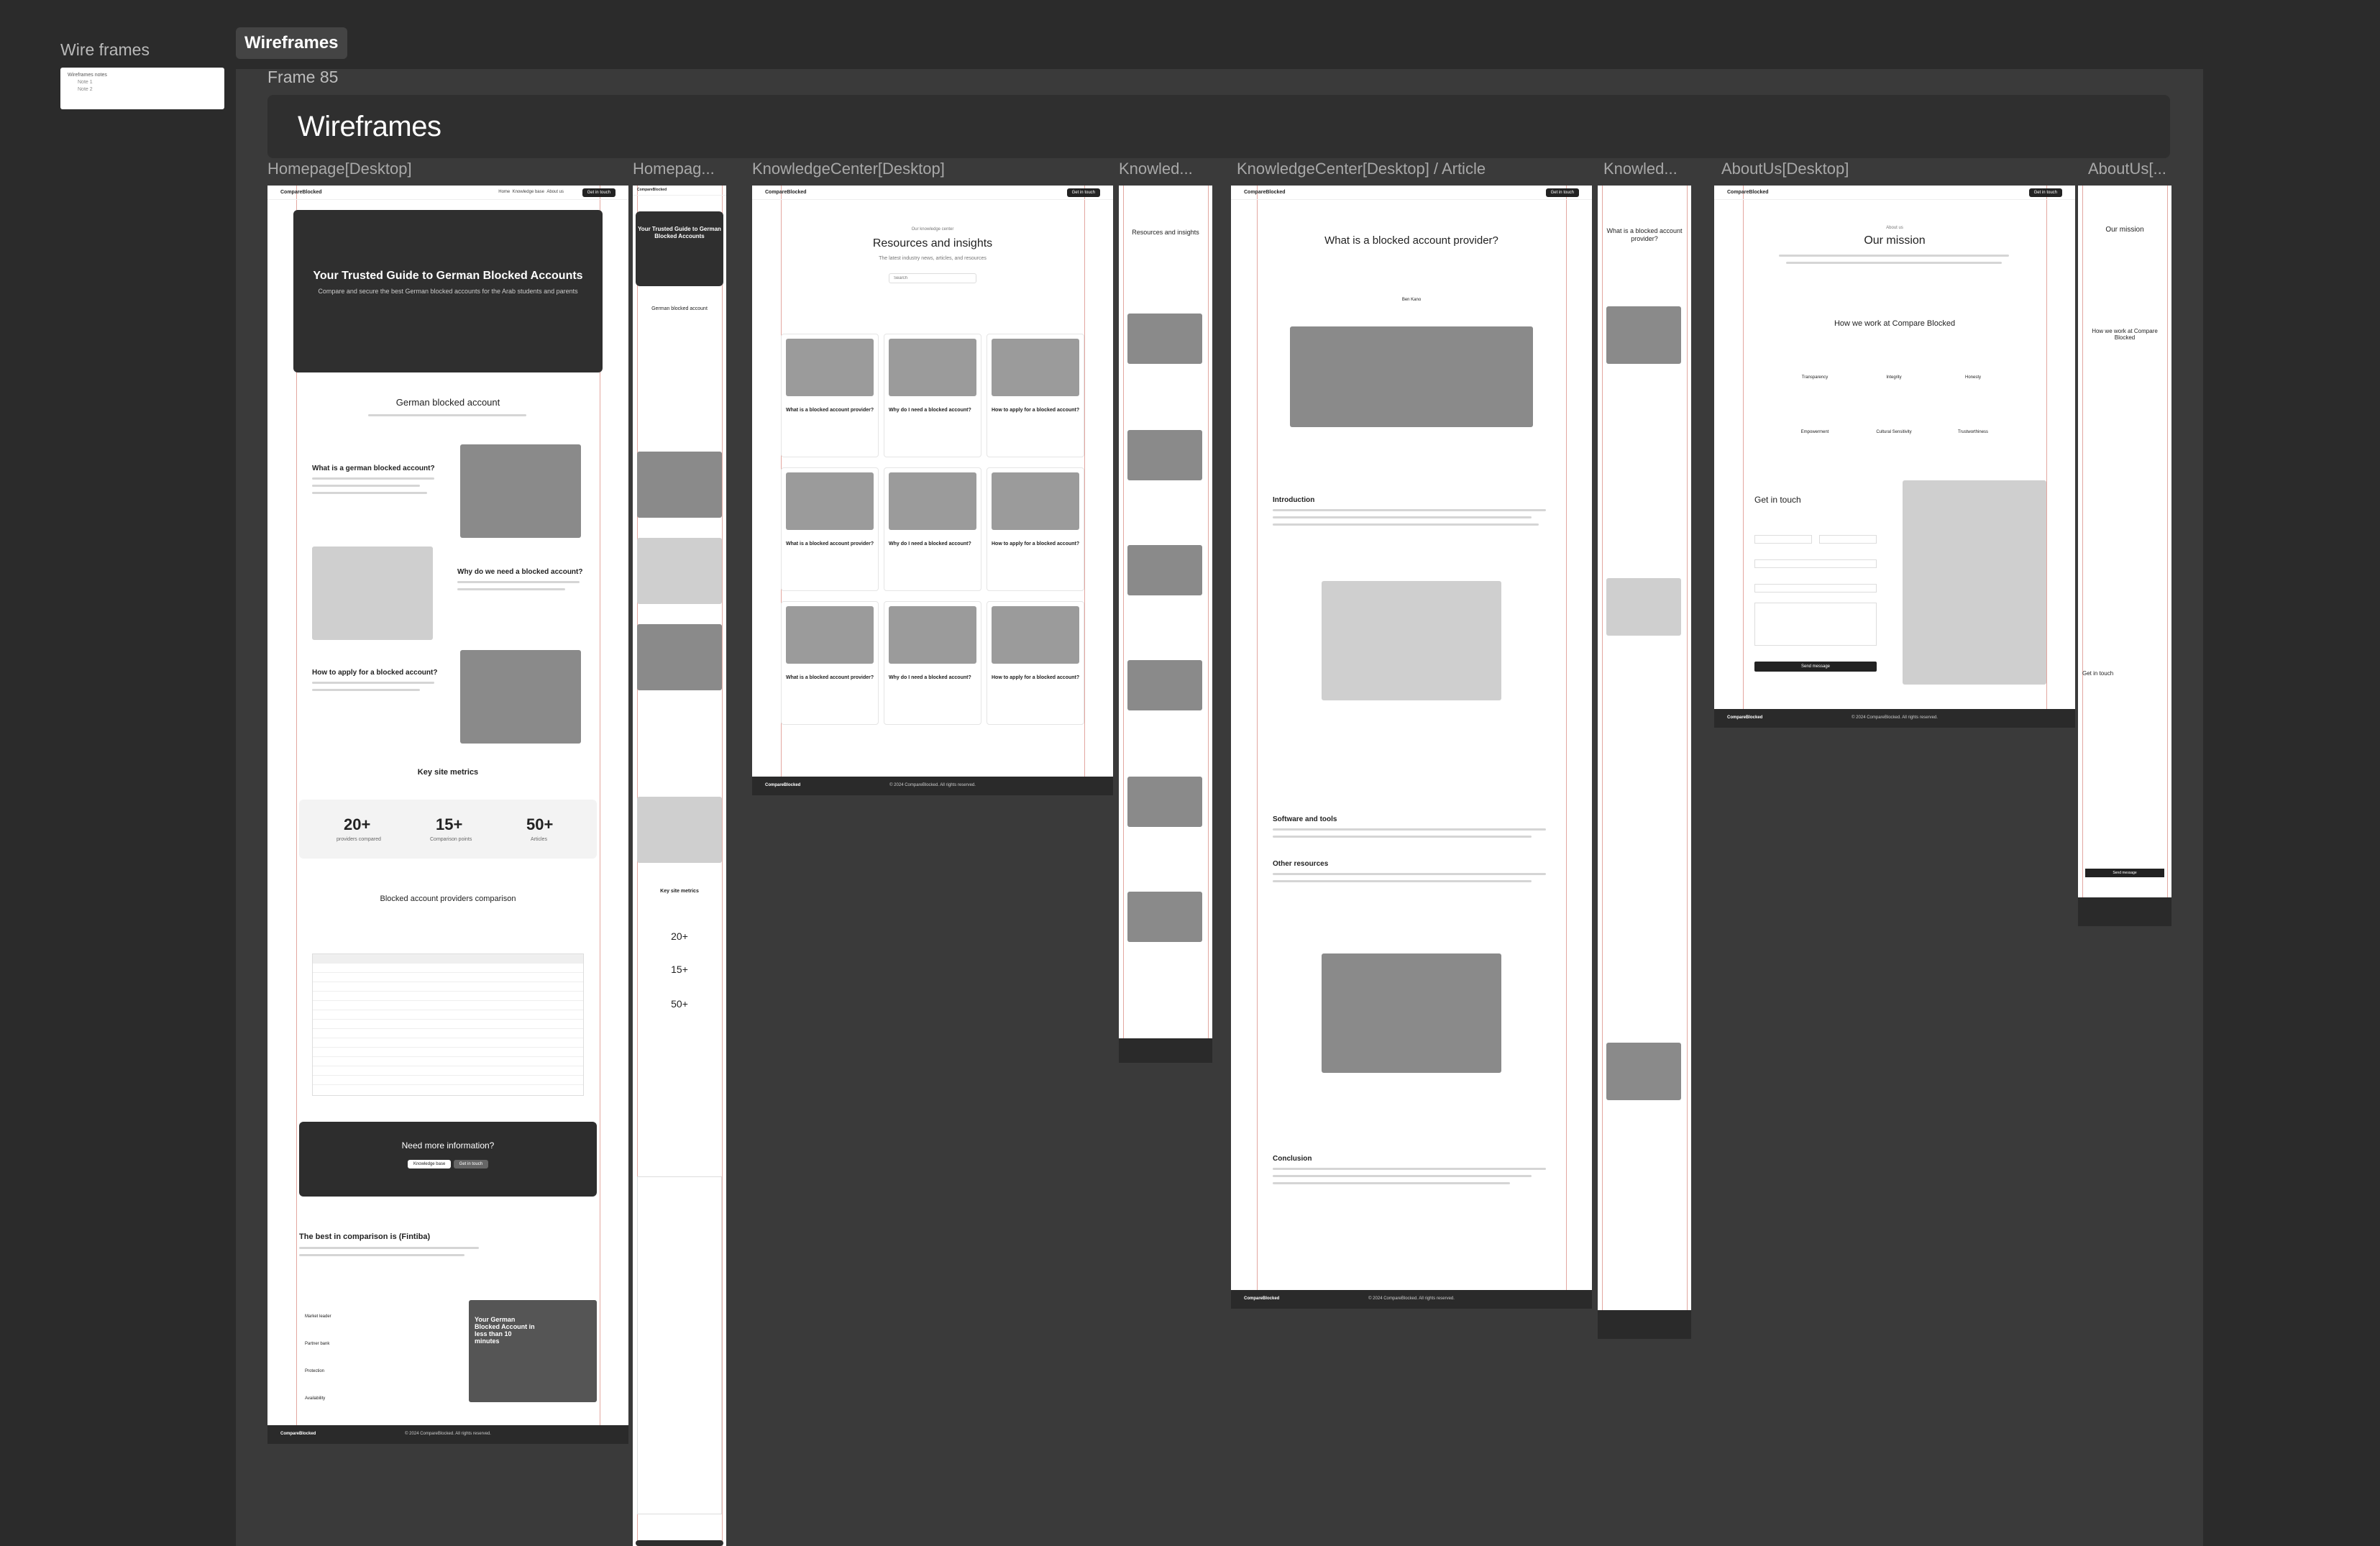 Image resolution: width=2380 pixels, height=1546 pixels. What do you see at coordinates (1165, 624) in the screenshot?
I see `frame-kc-mobile: Resources and insights` at bounding box center [1165, 624].